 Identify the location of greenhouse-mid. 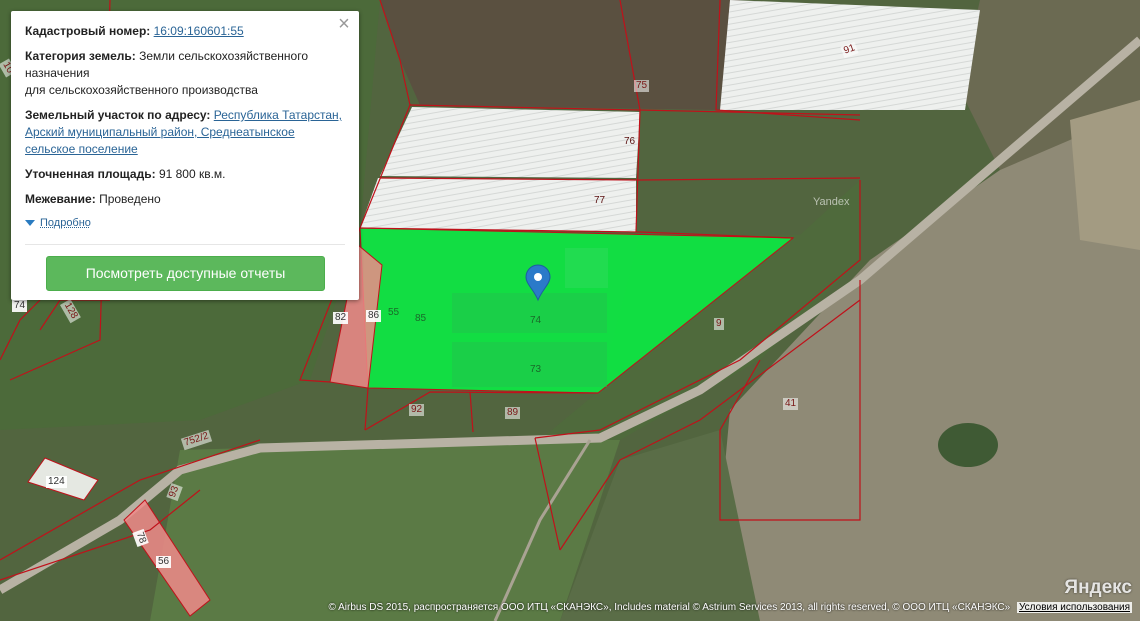
(510, 142).